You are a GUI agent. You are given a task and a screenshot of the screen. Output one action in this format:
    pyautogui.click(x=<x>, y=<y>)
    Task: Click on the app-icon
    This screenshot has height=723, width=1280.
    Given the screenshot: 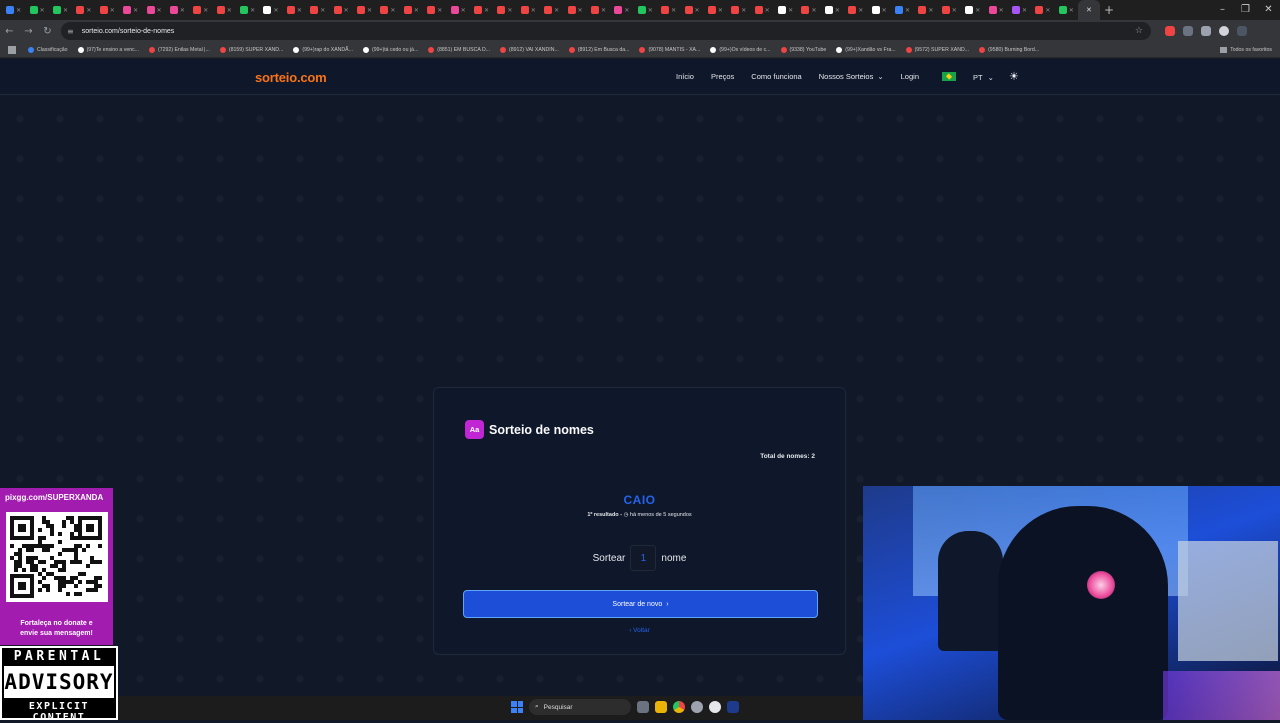 What is the action you would take?
    pyautogui.click(x=715, y=707)
    